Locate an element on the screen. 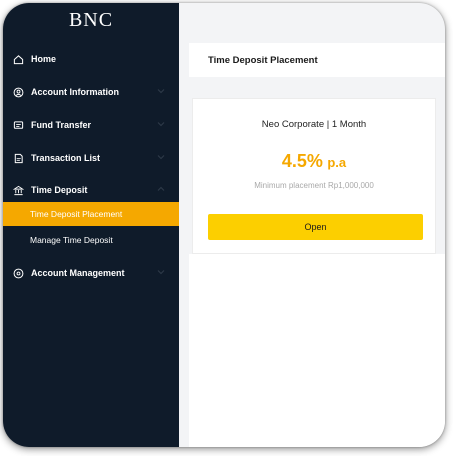 This screenshot has height=456, width=453. minimum-placement: Minimum placement Rp1,000,000 is located at coordinates (314, 185).